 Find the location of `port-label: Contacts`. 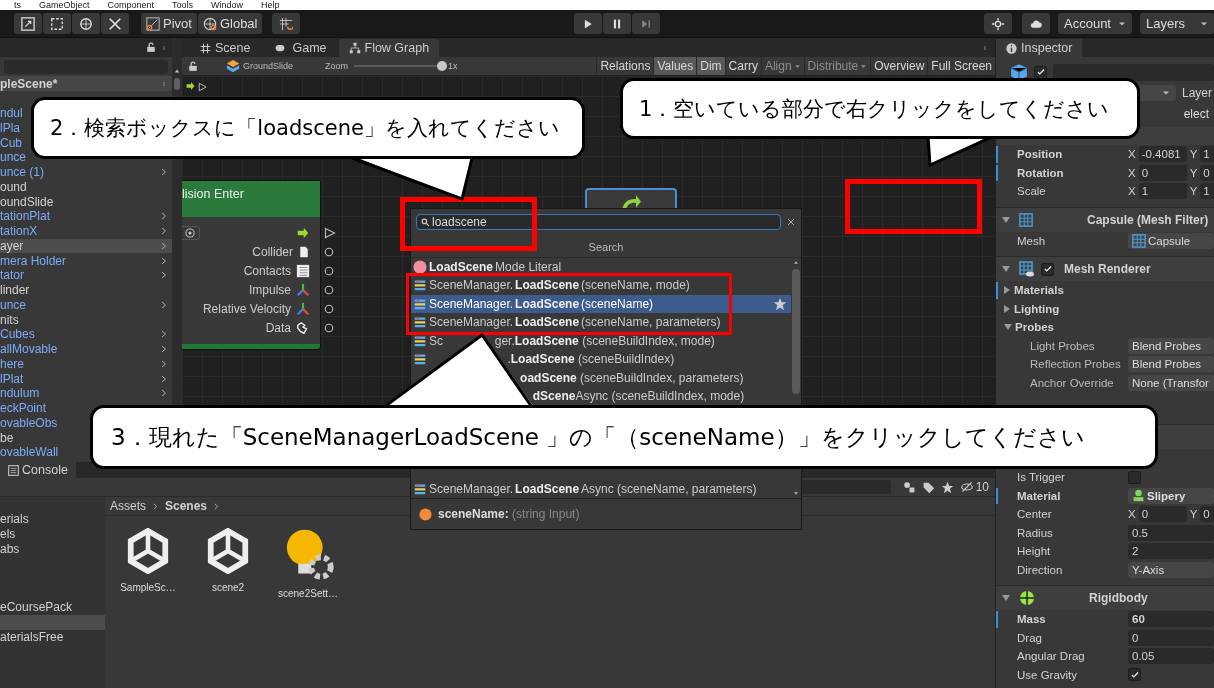

port-label: Contacts is located at coordinates (267, 270).